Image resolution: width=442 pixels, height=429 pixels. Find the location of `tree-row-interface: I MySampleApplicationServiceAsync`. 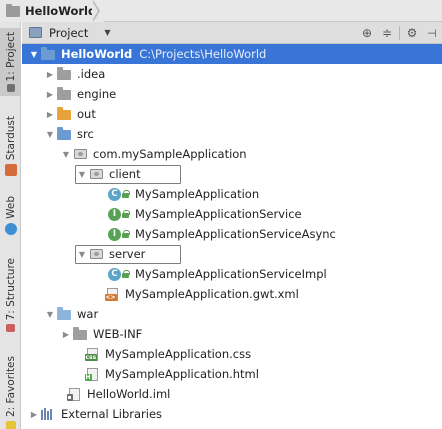

tree-row-interface: I MySampleApplicationServiceAsync is located at coordinates (232, 234).